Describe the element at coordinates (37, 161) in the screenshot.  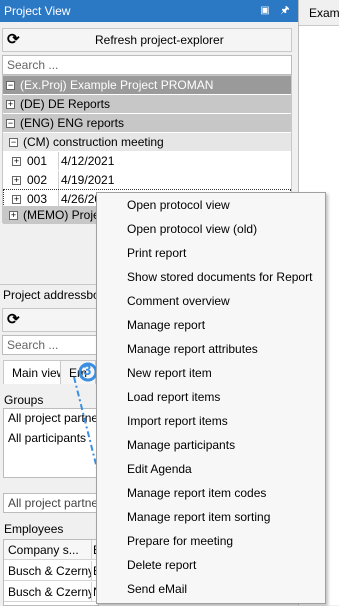
I see `report-number: 001` at that location.